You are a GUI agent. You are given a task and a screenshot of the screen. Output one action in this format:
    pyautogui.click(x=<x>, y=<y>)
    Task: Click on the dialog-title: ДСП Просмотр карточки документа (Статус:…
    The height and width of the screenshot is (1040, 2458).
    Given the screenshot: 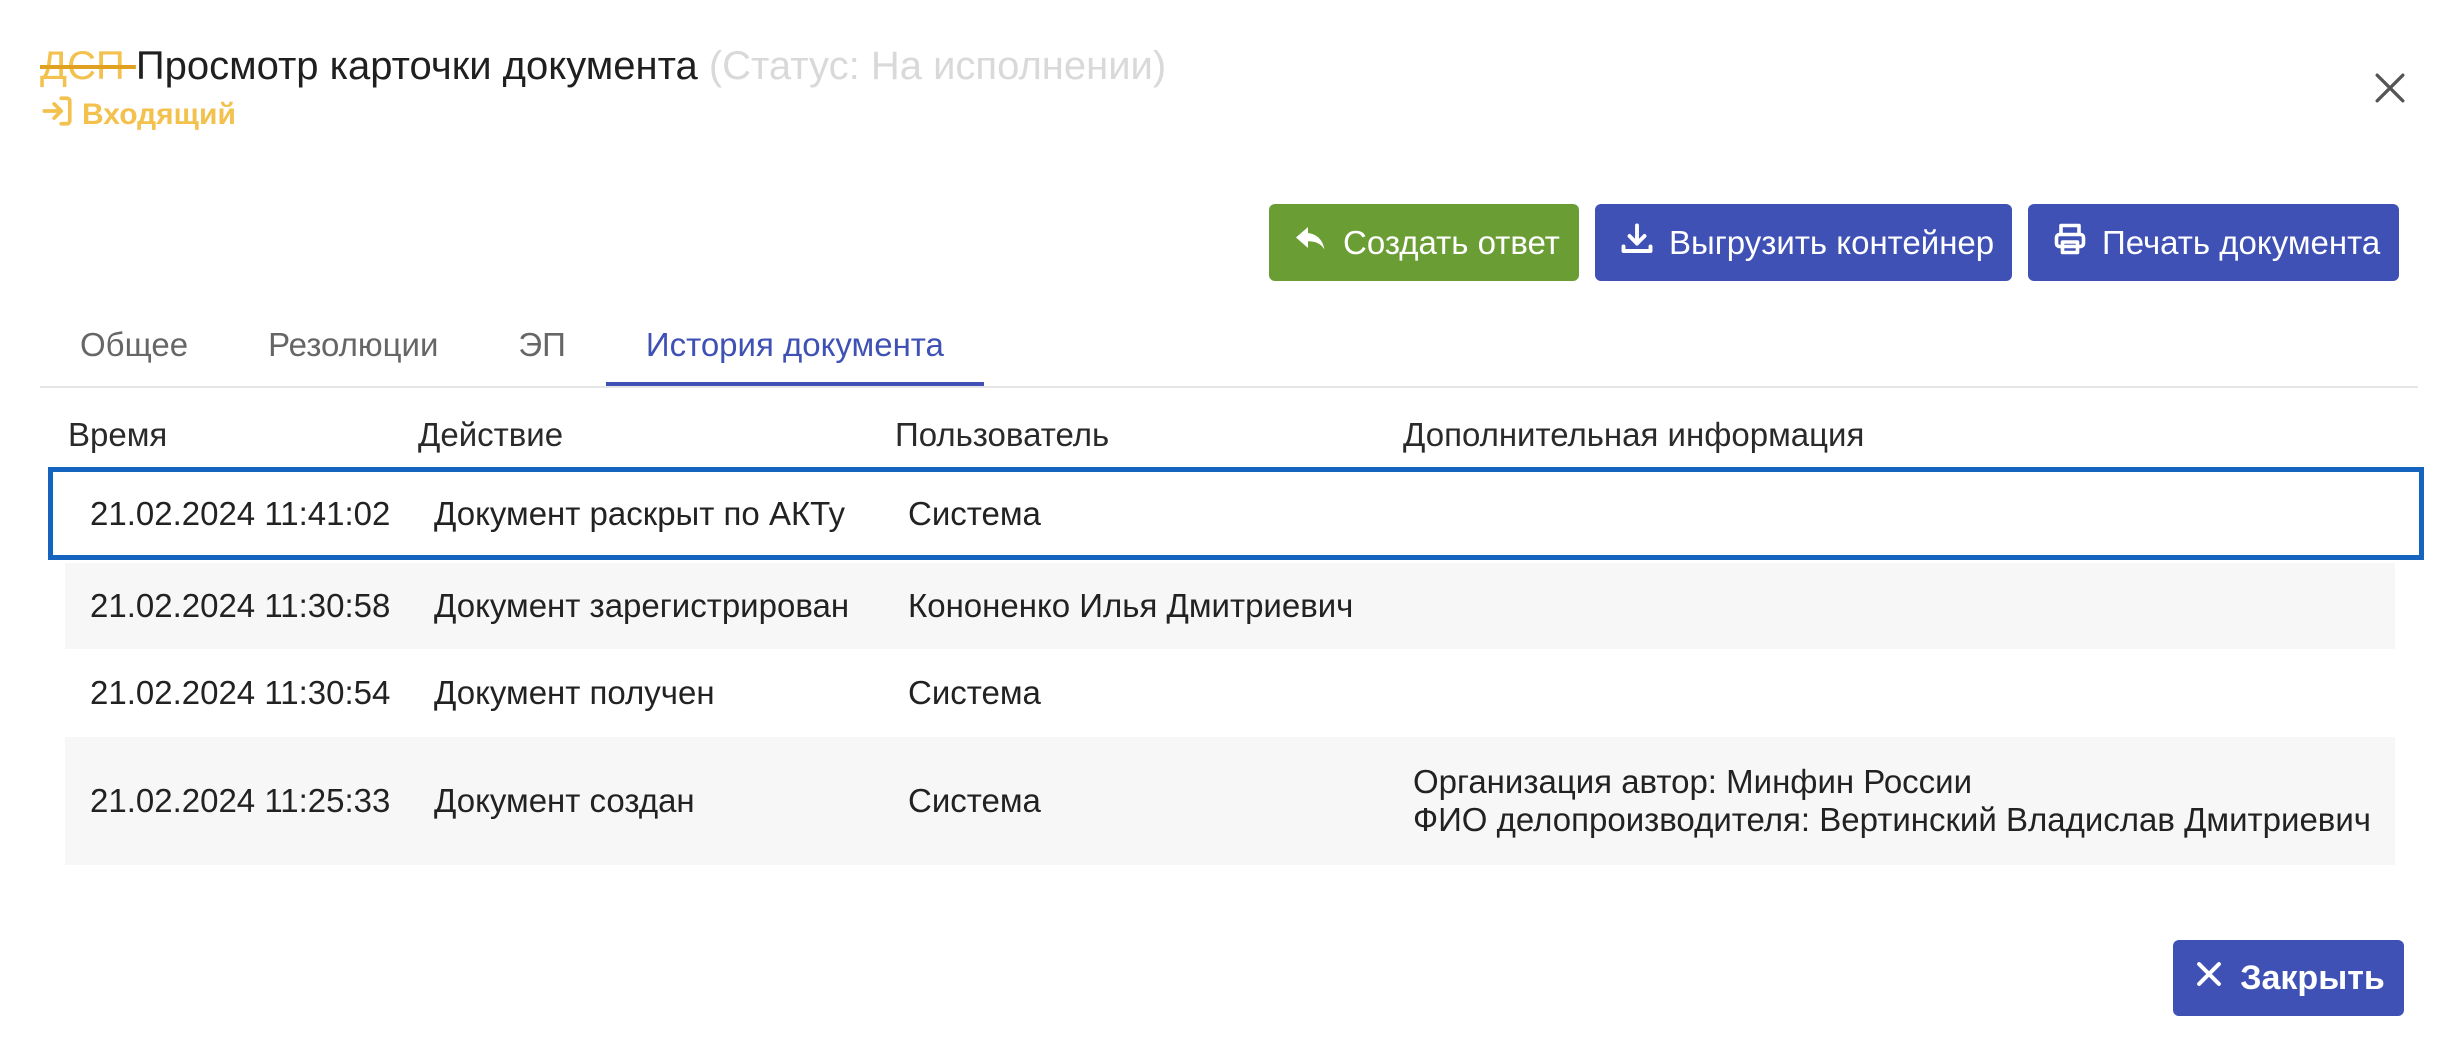 What is the action you would take?
    pyautogui.click(x=603, y=66)
    